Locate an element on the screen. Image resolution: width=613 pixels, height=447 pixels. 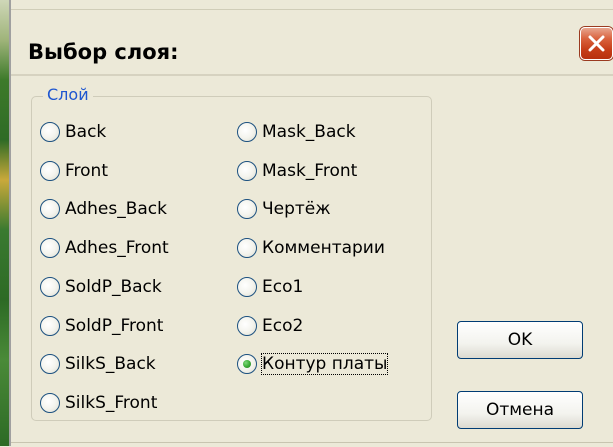
background-window-edge is located at coordinates (5, 223).